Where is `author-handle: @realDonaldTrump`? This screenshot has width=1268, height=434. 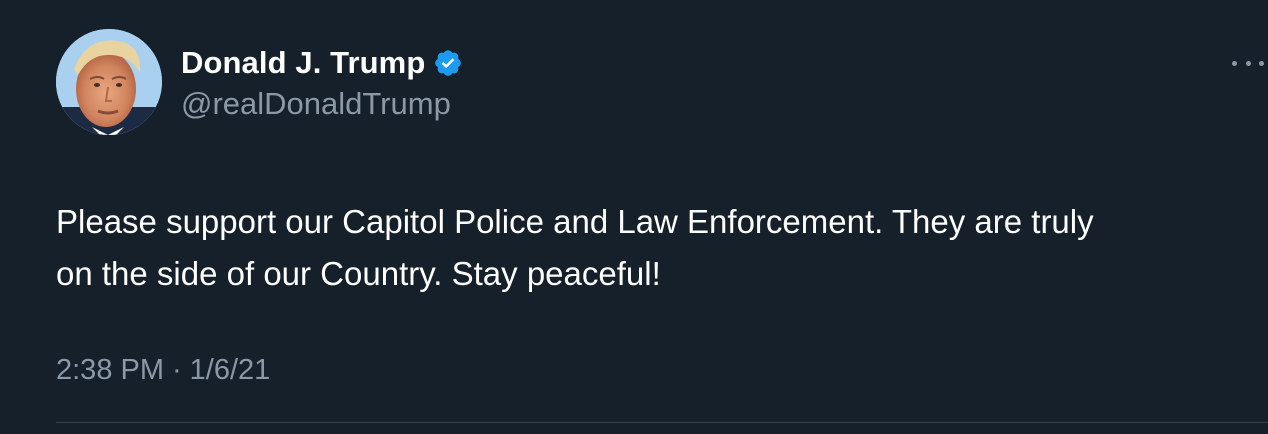
author-handle: @realDonaldTrump is located at coordinates (316, 104).